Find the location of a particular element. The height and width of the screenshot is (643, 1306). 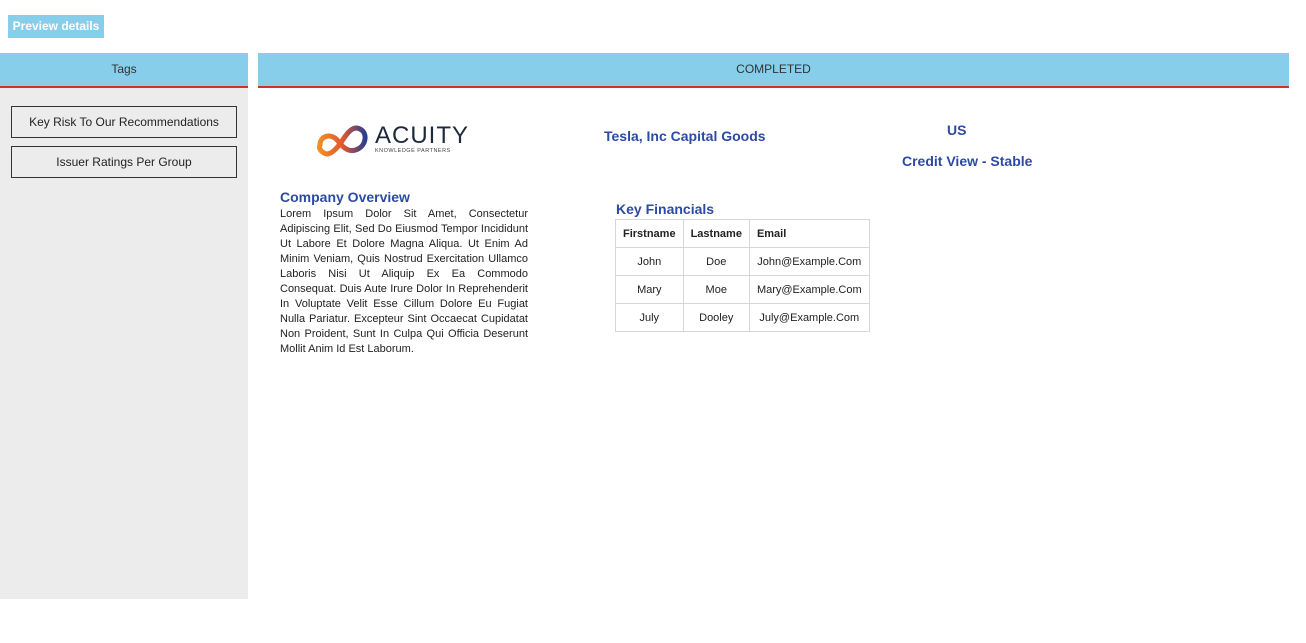

table-row: John Doe John@Example.Com is located at coordinates (742, 261).